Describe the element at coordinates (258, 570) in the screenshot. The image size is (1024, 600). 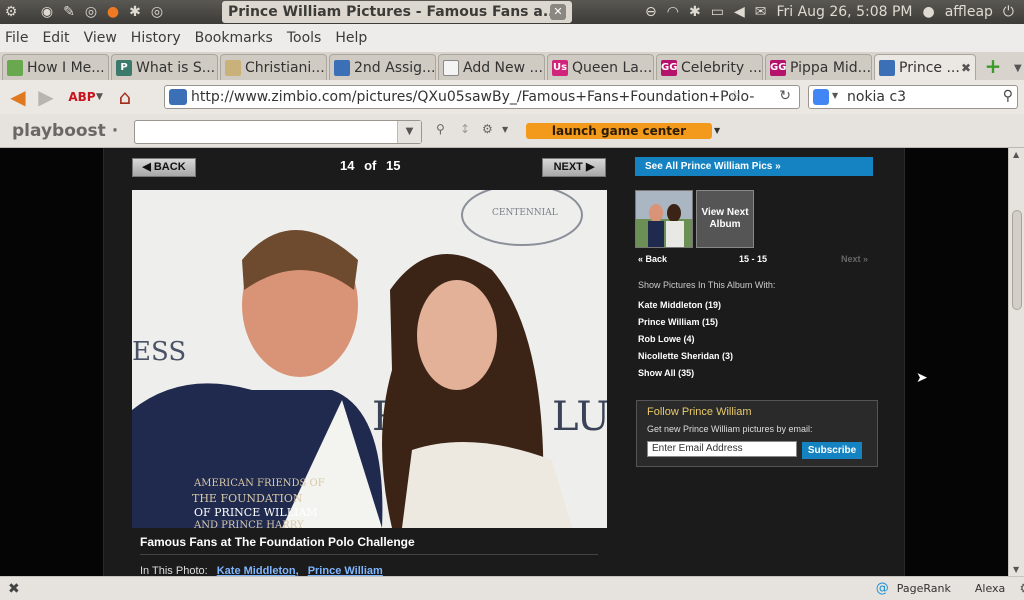
I see `tag-kate-middleton-link: Kate Middleton,` at that location.